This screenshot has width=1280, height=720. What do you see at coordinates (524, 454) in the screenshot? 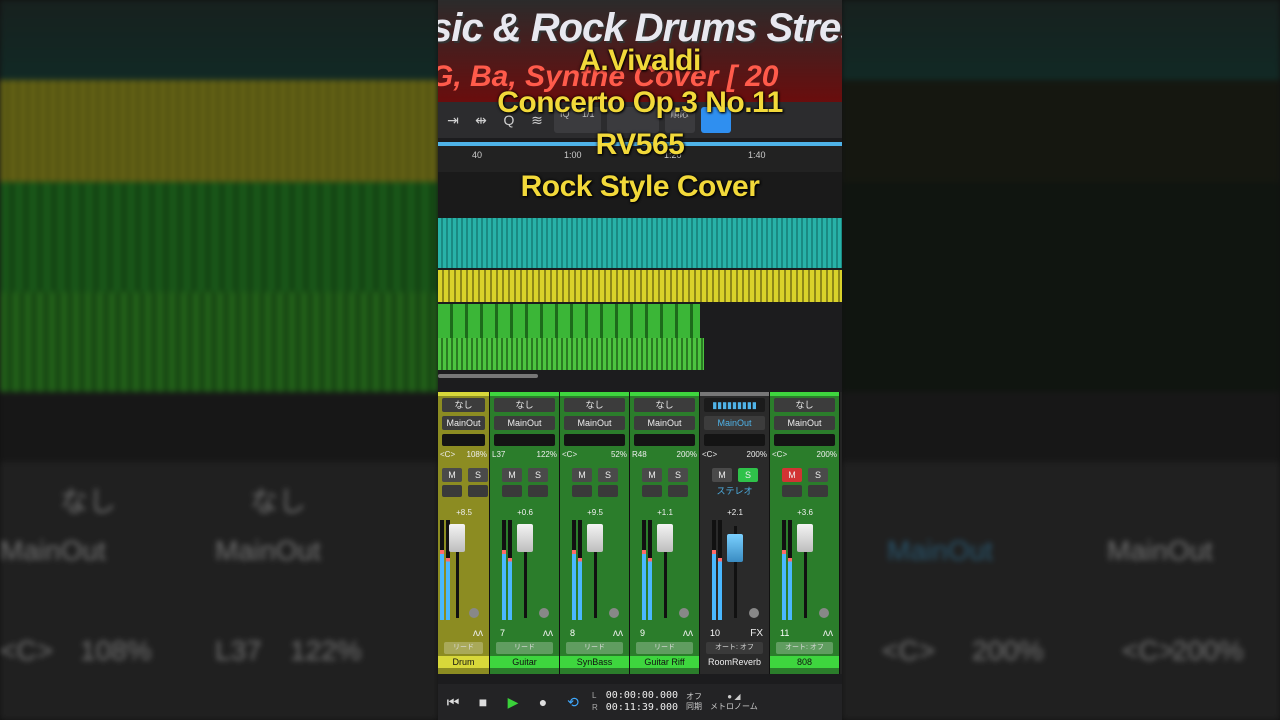
I see `pan-value: L37 122%` at bounding box center [524, 454].